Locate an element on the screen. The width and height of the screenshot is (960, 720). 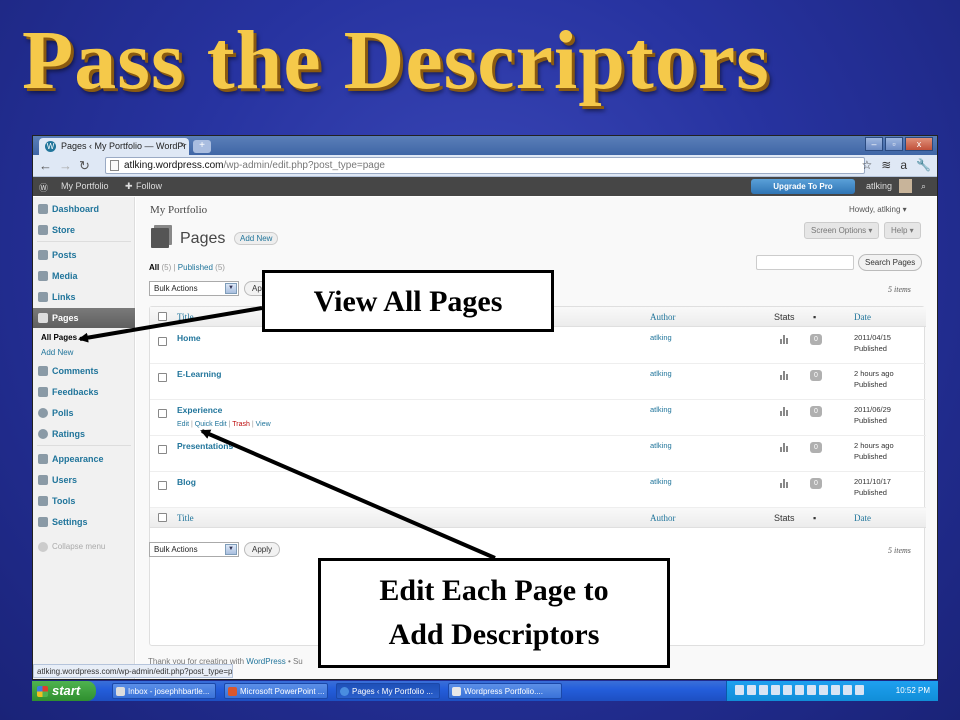
sync-icon is located at coordinates (799, 690).